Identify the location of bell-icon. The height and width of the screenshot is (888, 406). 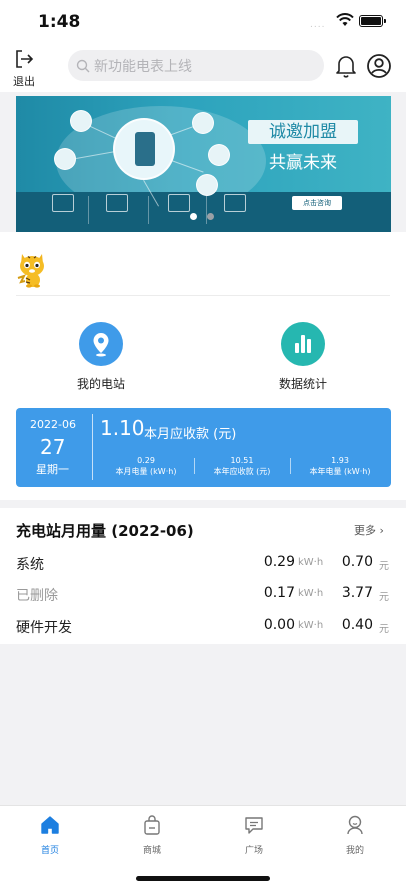
(346, 66).